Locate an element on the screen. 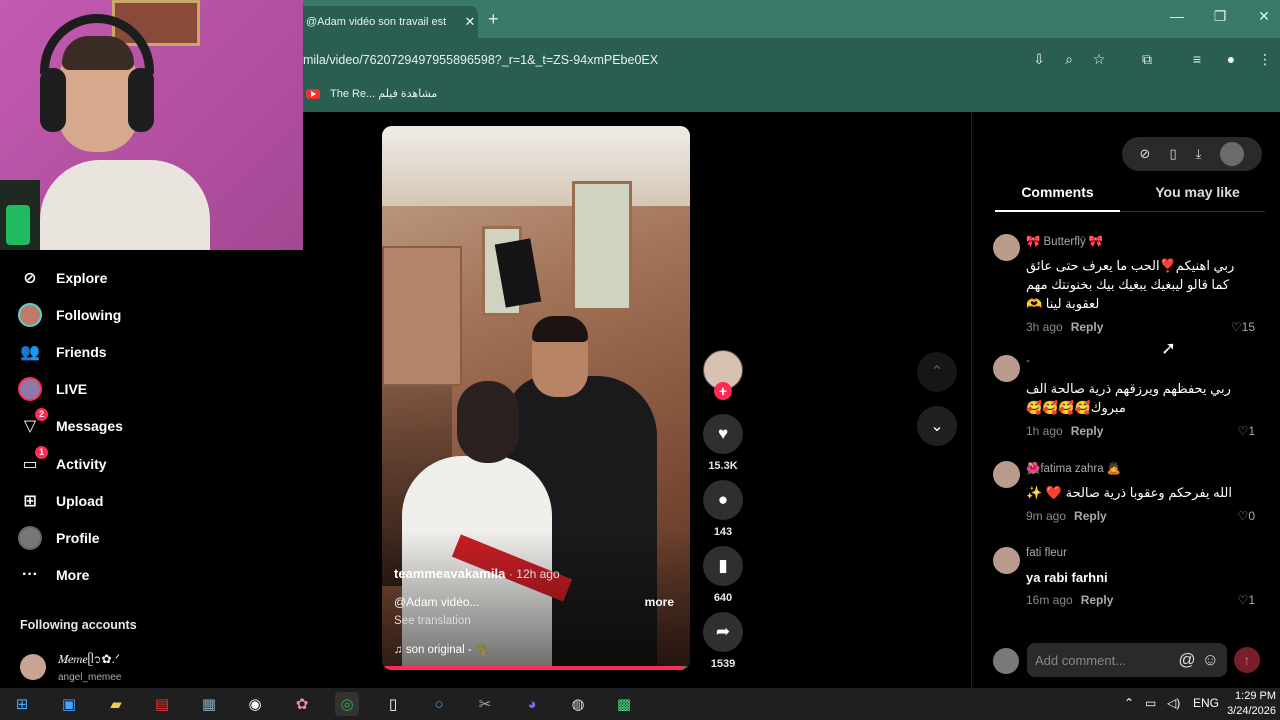 The image size is (1280, 720). comment-like: ♡15 is located at coordinates (1243, 327).